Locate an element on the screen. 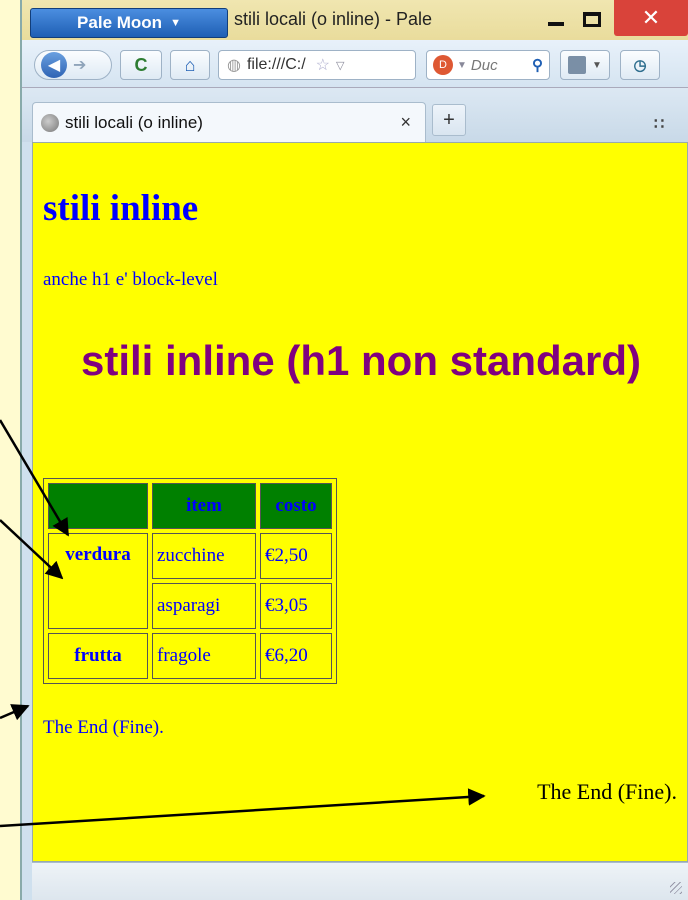  table-header-cell is located at coordinates (98, 506).